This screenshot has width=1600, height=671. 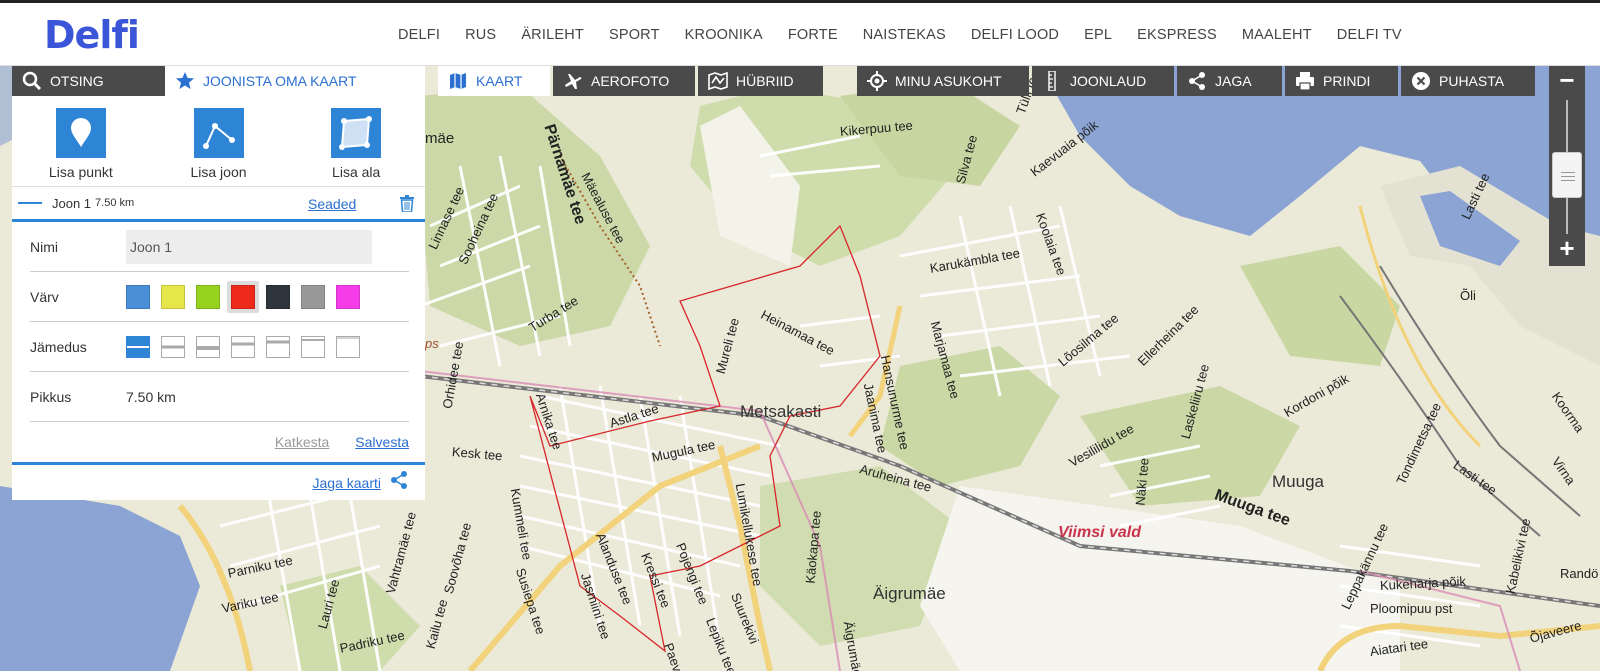 I want to click on nav-kroonika: KROONIKA, so click(x=724, y=35).